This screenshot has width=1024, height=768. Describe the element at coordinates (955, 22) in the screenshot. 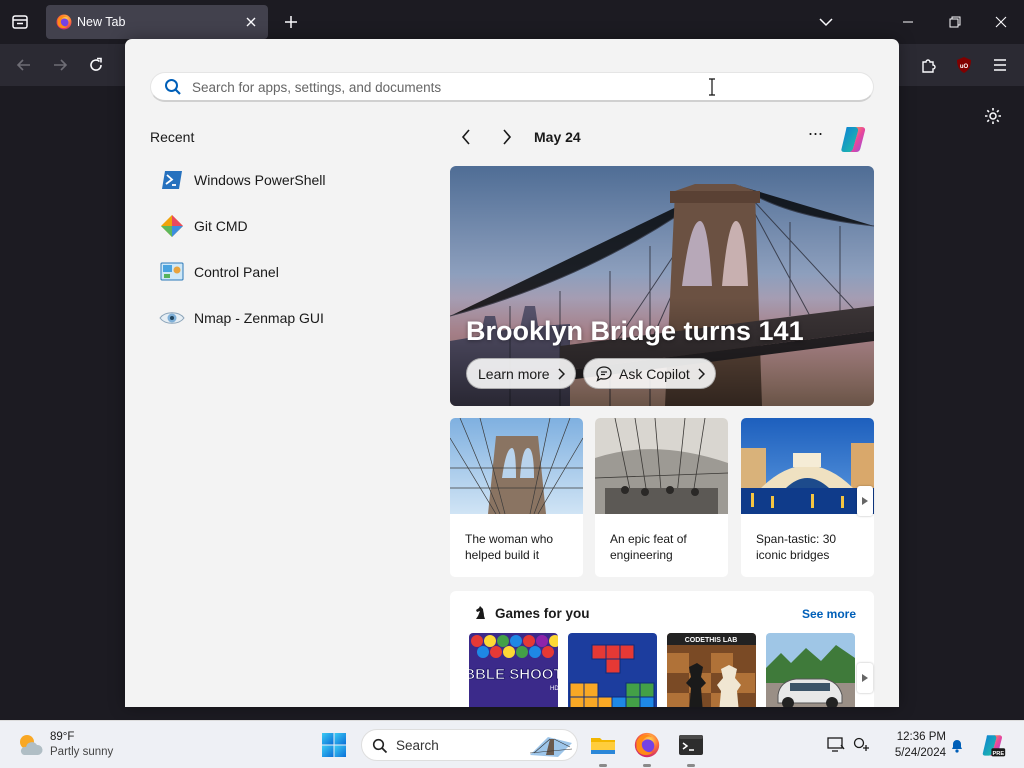

I see `restore-icon` at that location.